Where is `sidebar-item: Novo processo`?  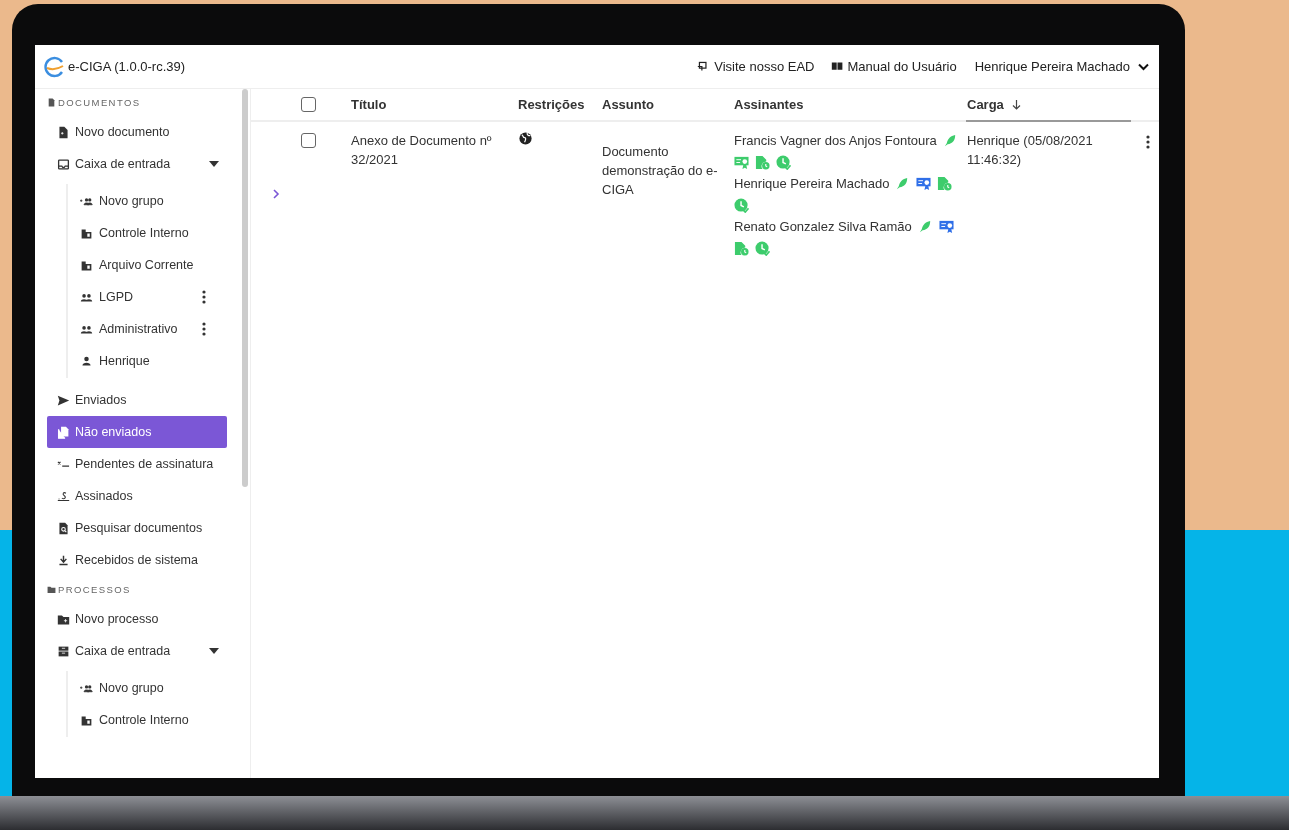
sidebar-item: Novo processo is located at coordinates (137, 619).